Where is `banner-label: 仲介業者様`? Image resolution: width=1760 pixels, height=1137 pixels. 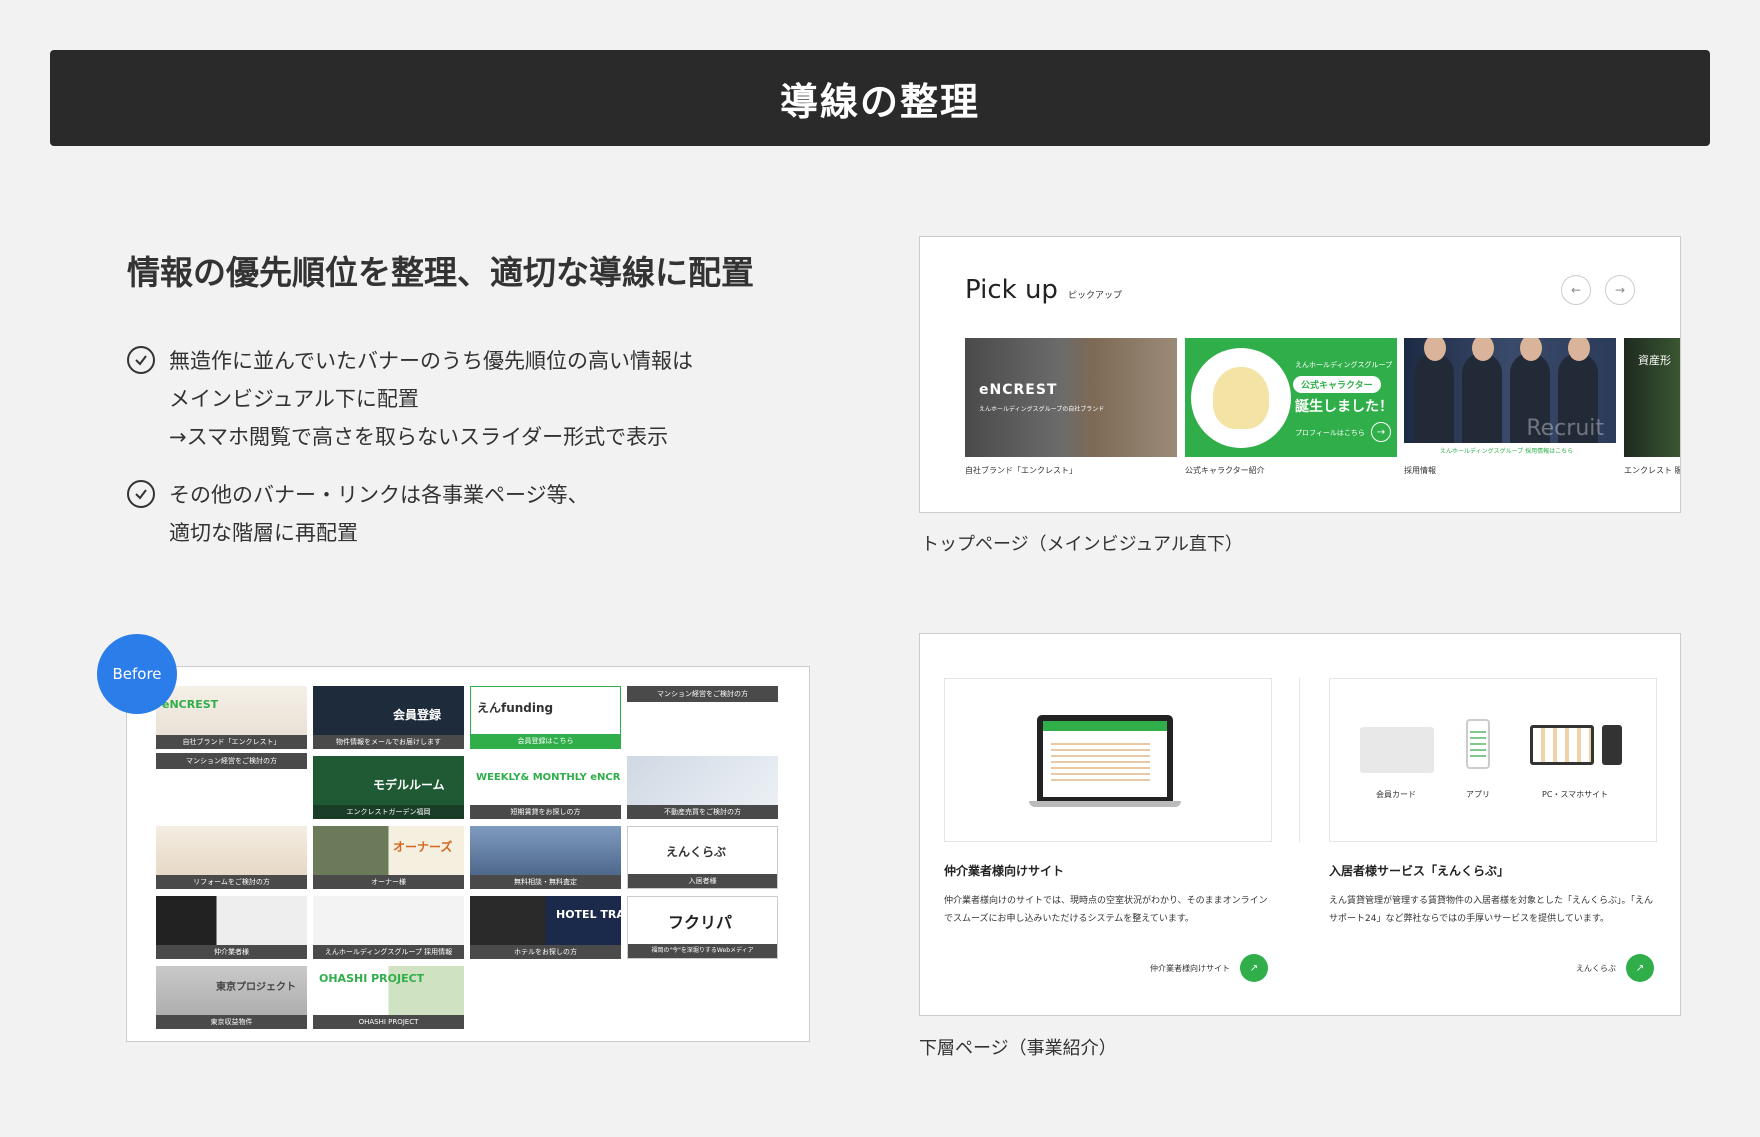 banner-label: 仲介業者様 is located at coordinates (231, 952).